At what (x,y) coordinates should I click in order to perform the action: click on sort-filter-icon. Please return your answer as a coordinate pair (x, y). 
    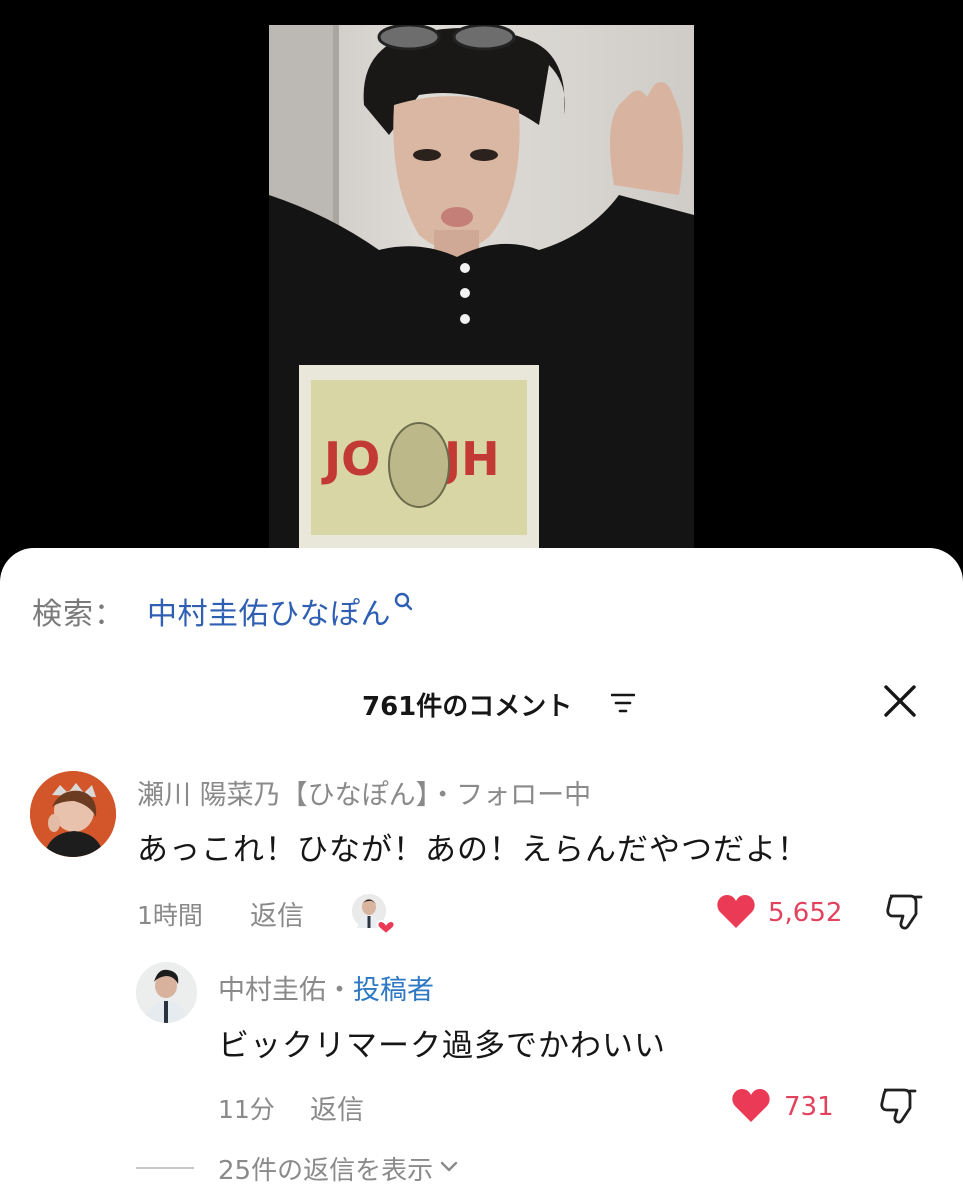
    Looking at the image, I should click on (623, 705).